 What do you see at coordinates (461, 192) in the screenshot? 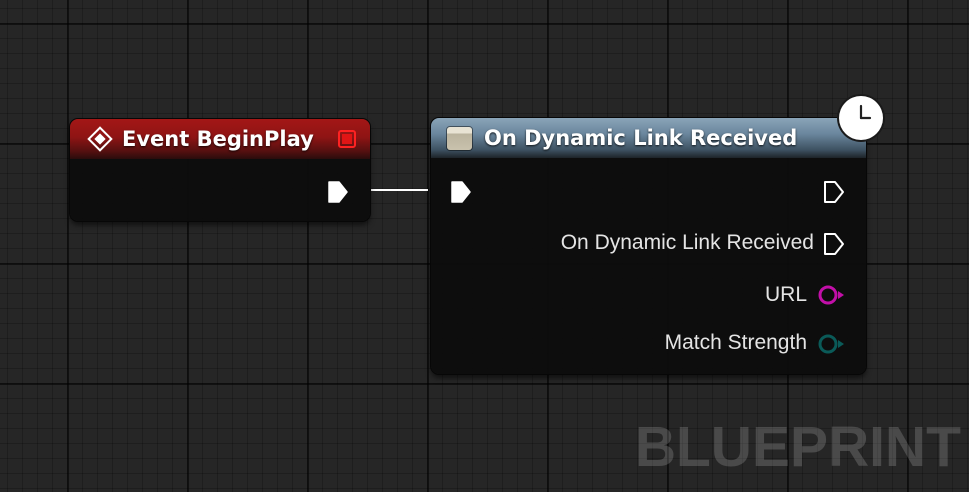
I see `dynamic-link-exec-in-pin` at bounding box center [461, 192].